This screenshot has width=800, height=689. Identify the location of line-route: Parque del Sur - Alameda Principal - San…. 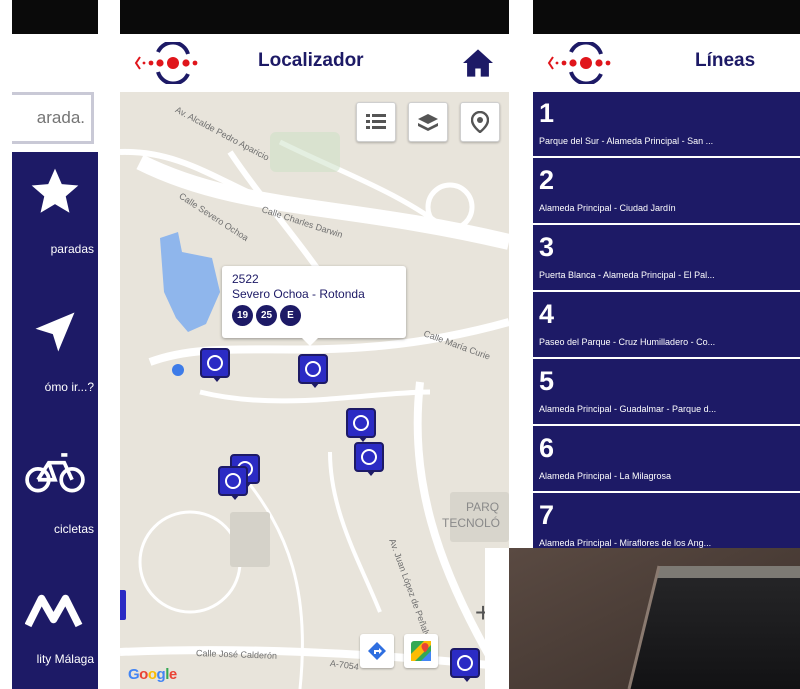
(626, 141).